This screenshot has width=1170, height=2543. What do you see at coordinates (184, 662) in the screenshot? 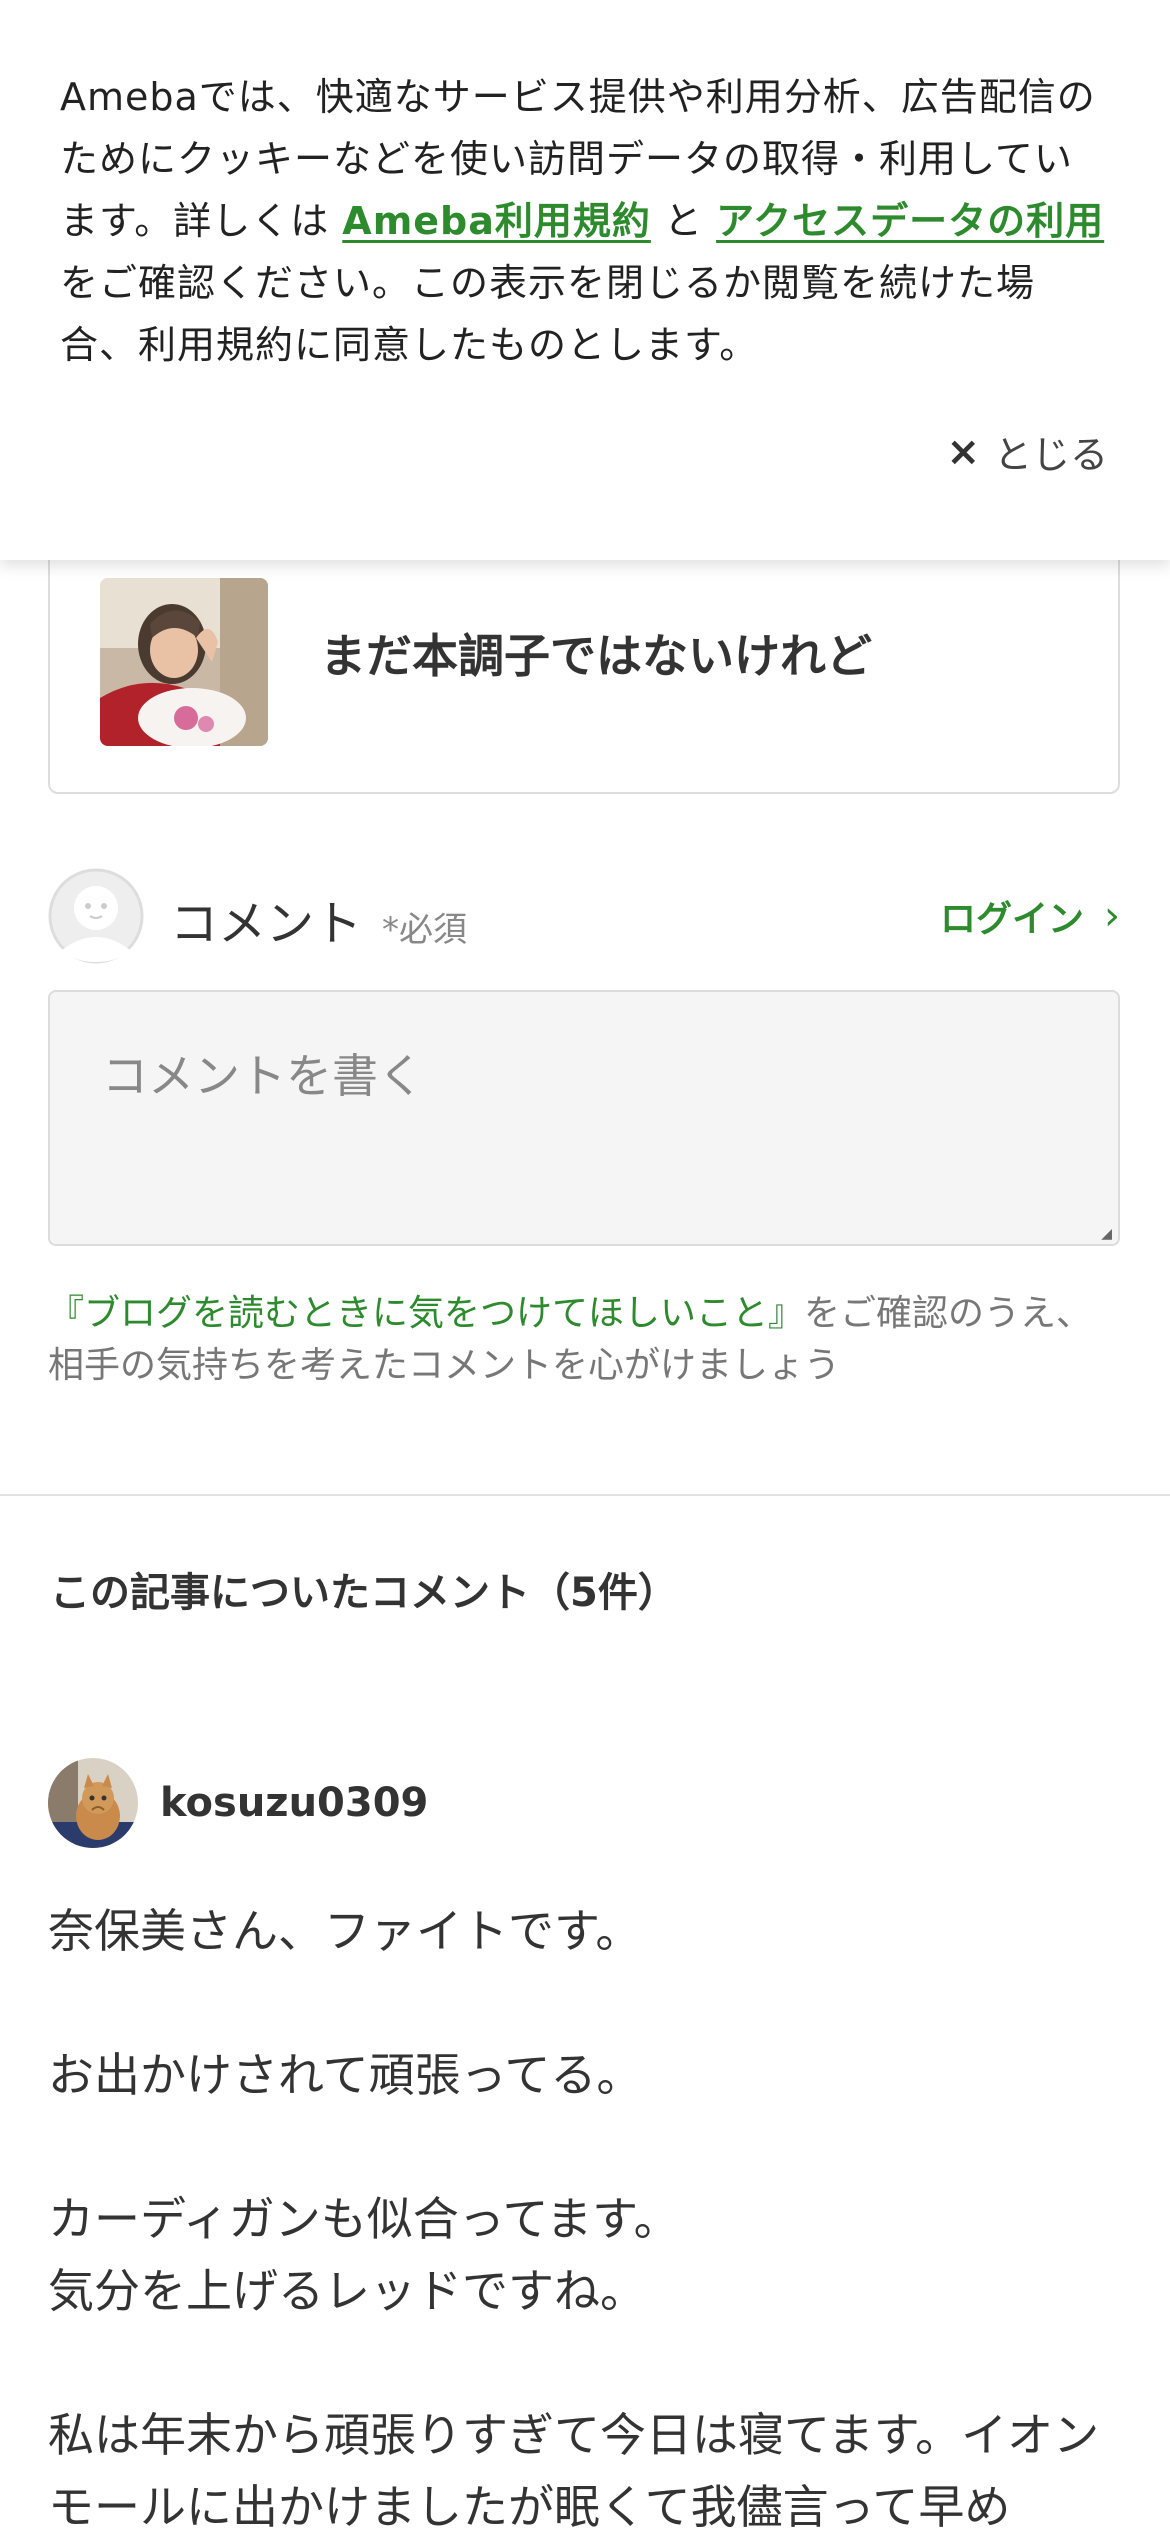
I see `article-thumbnail` at bounding box center [184, 662].